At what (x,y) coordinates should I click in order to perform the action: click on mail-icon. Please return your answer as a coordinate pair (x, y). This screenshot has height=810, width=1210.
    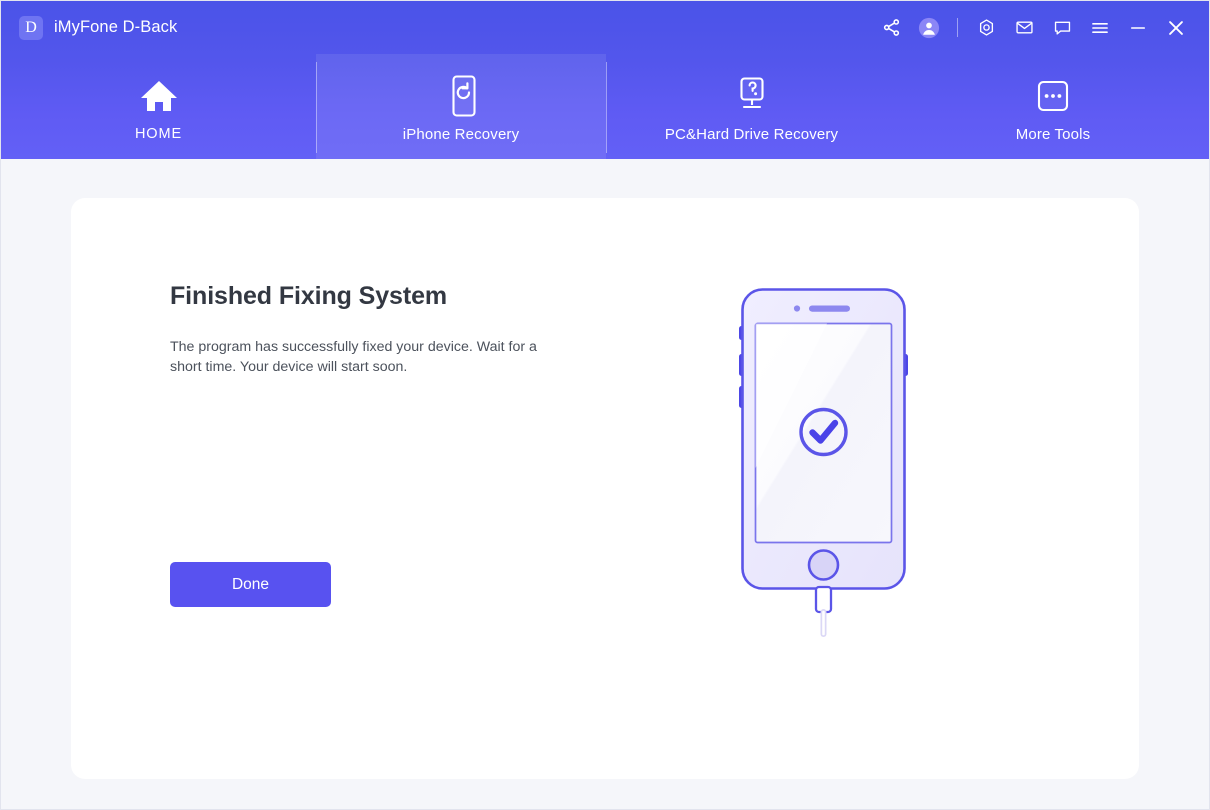
    Looking at the image, I should click on (1024, 27).